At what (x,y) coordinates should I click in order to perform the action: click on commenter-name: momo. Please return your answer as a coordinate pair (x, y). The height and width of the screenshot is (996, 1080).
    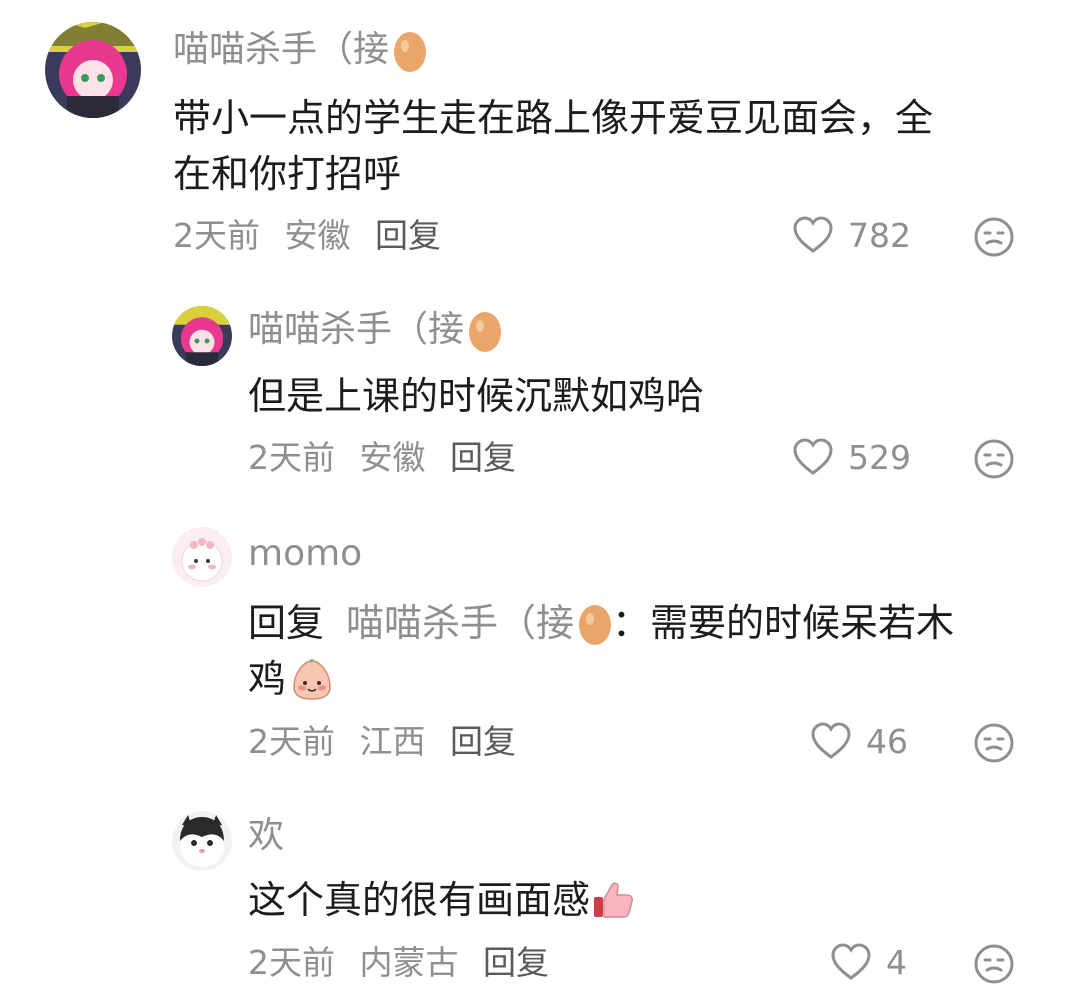
    Looking at the image, I should click on (305, 554).